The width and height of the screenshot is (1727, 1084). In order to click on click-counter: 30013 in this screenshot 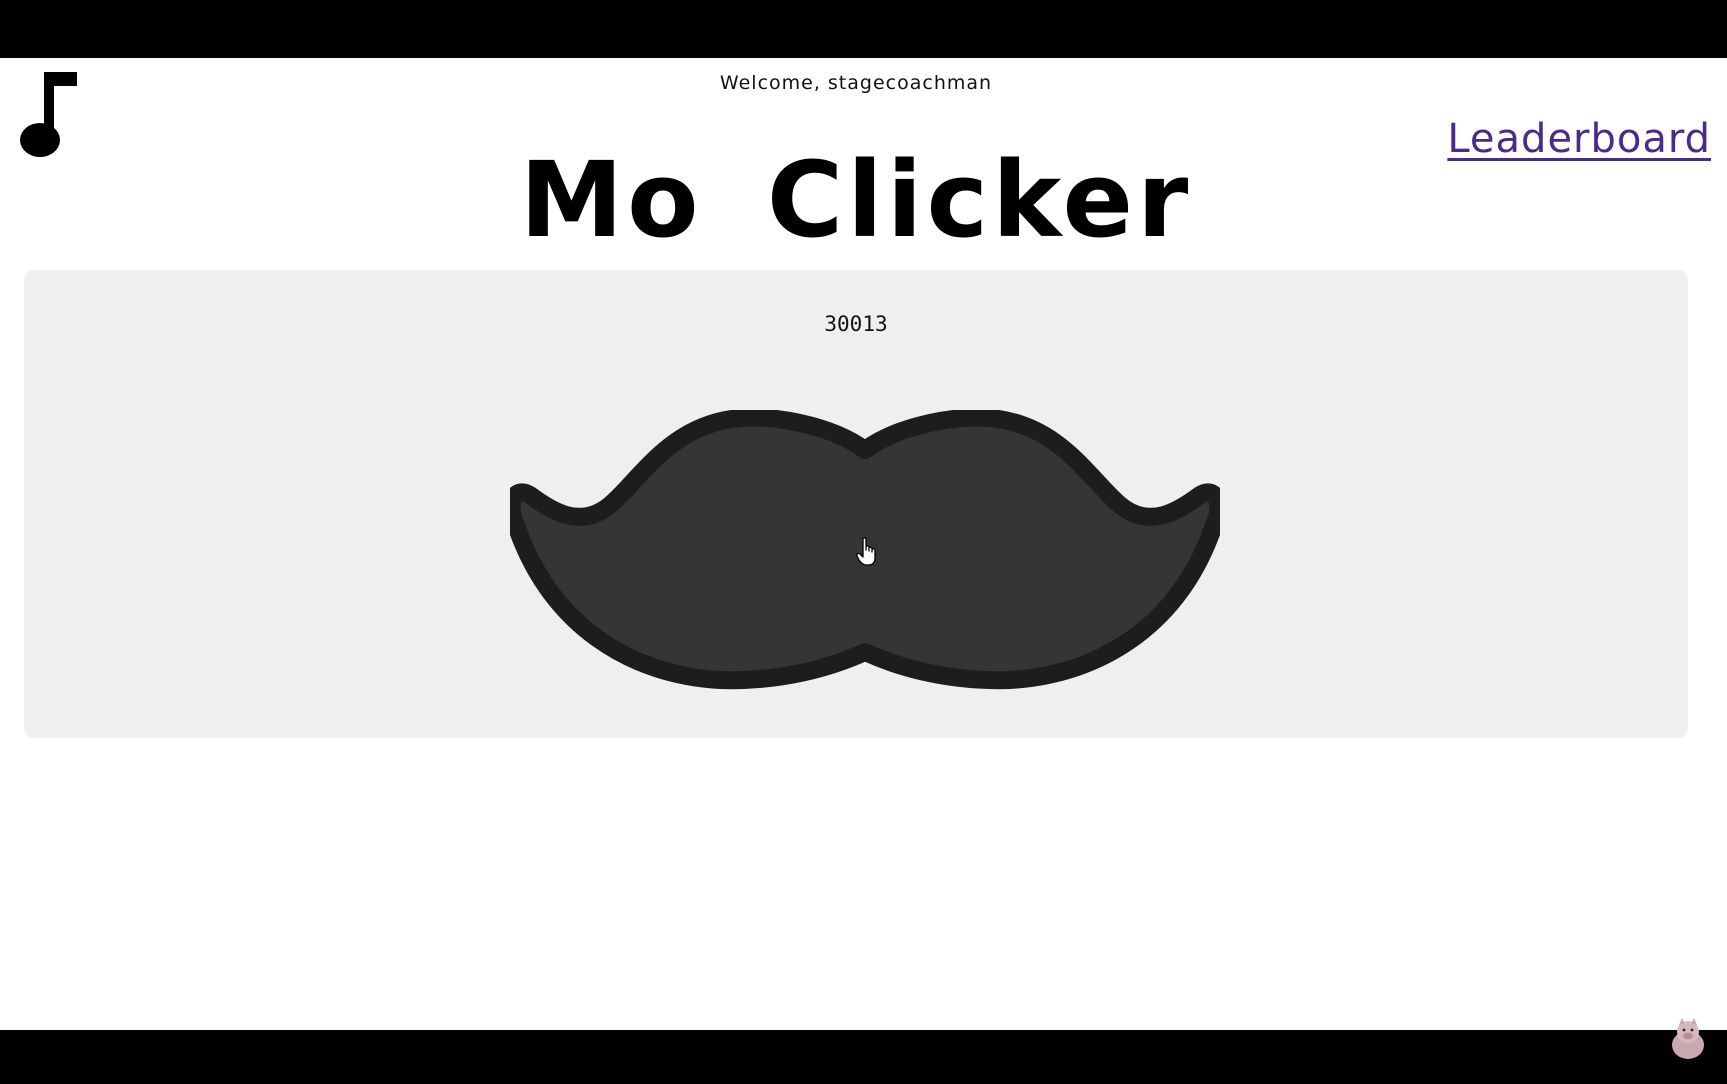, I will do `click(856, 324)`.